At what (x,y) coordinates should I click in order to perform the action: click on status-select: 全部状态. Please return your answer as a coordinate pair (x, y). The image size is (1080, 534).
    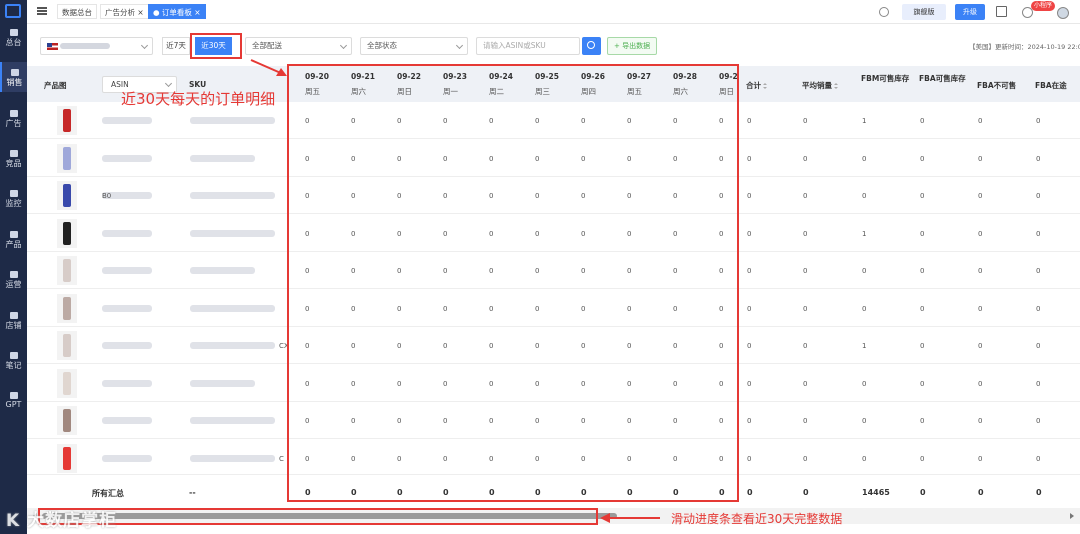
    Looking at the image, I should click on (414, 46).